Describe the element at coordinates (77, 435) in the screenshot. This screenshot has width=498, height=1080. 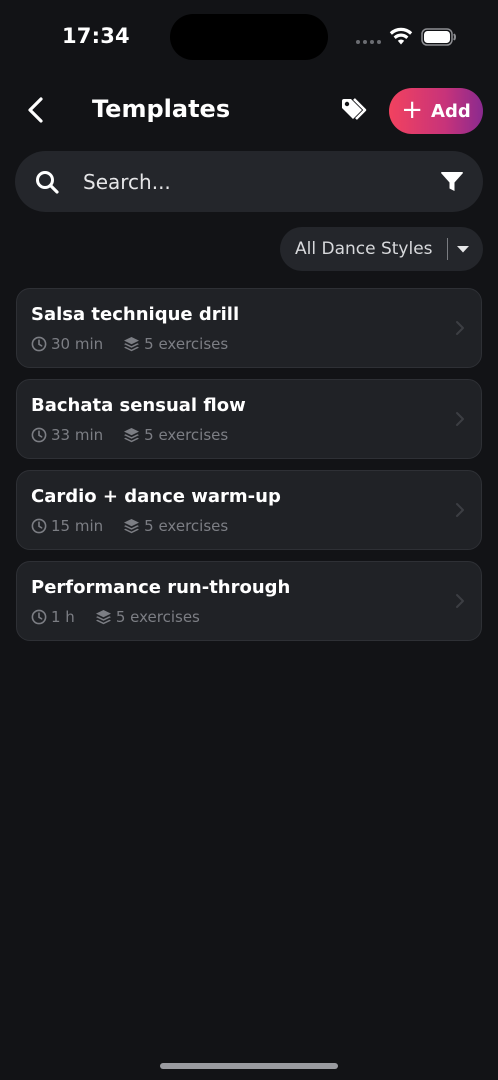
I see `template-duration: 33 min` at that location.